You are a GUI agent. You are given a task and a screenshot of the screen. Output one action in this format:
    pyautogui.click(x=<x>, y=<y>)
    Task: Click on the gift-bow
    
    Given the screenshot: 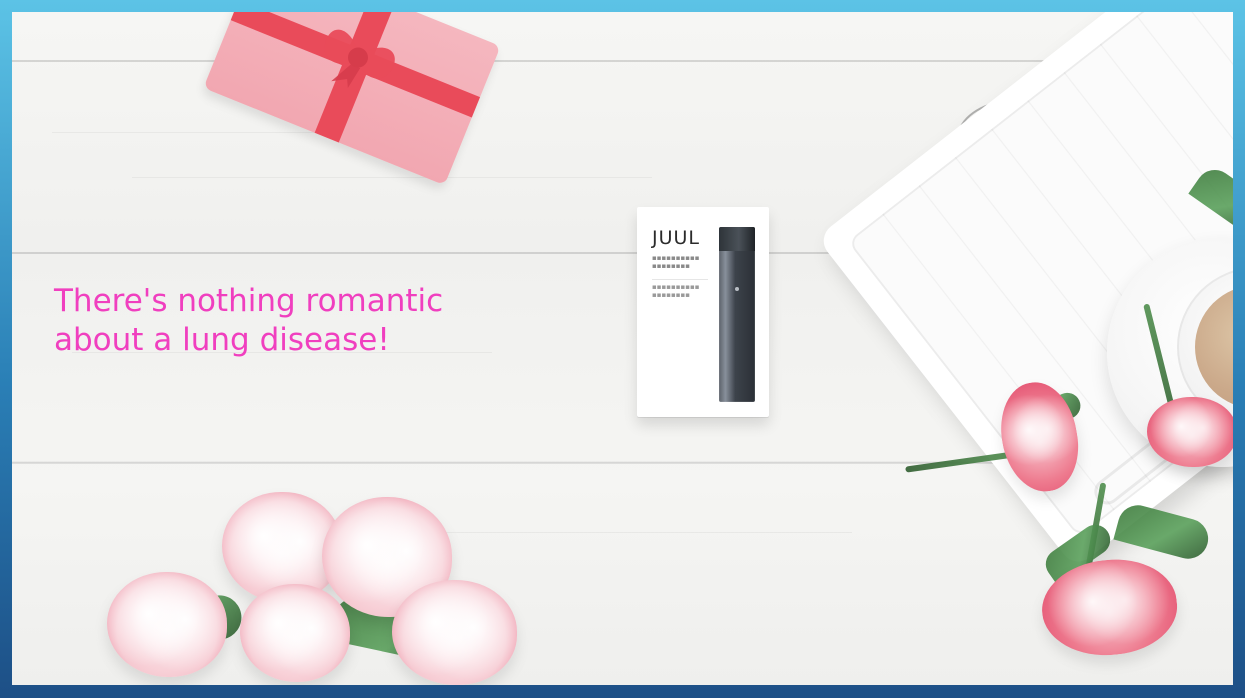 What is the action you would take?
    pyautogui.click(x=359, y=58)
    